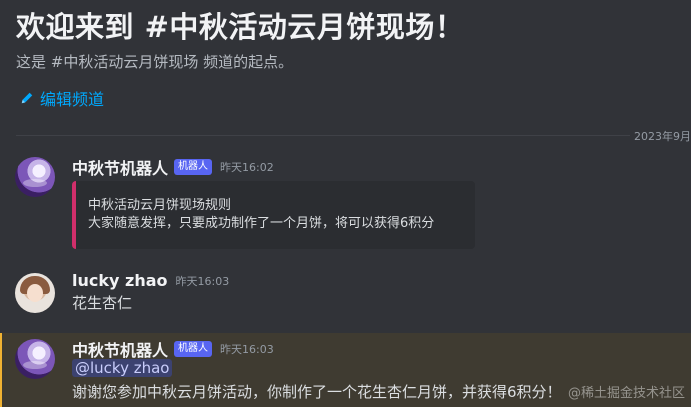 Image resolution: width=691 pixels, height=407 pixels. I want to click on date-divider: 2023年9月, so click(353, 136).